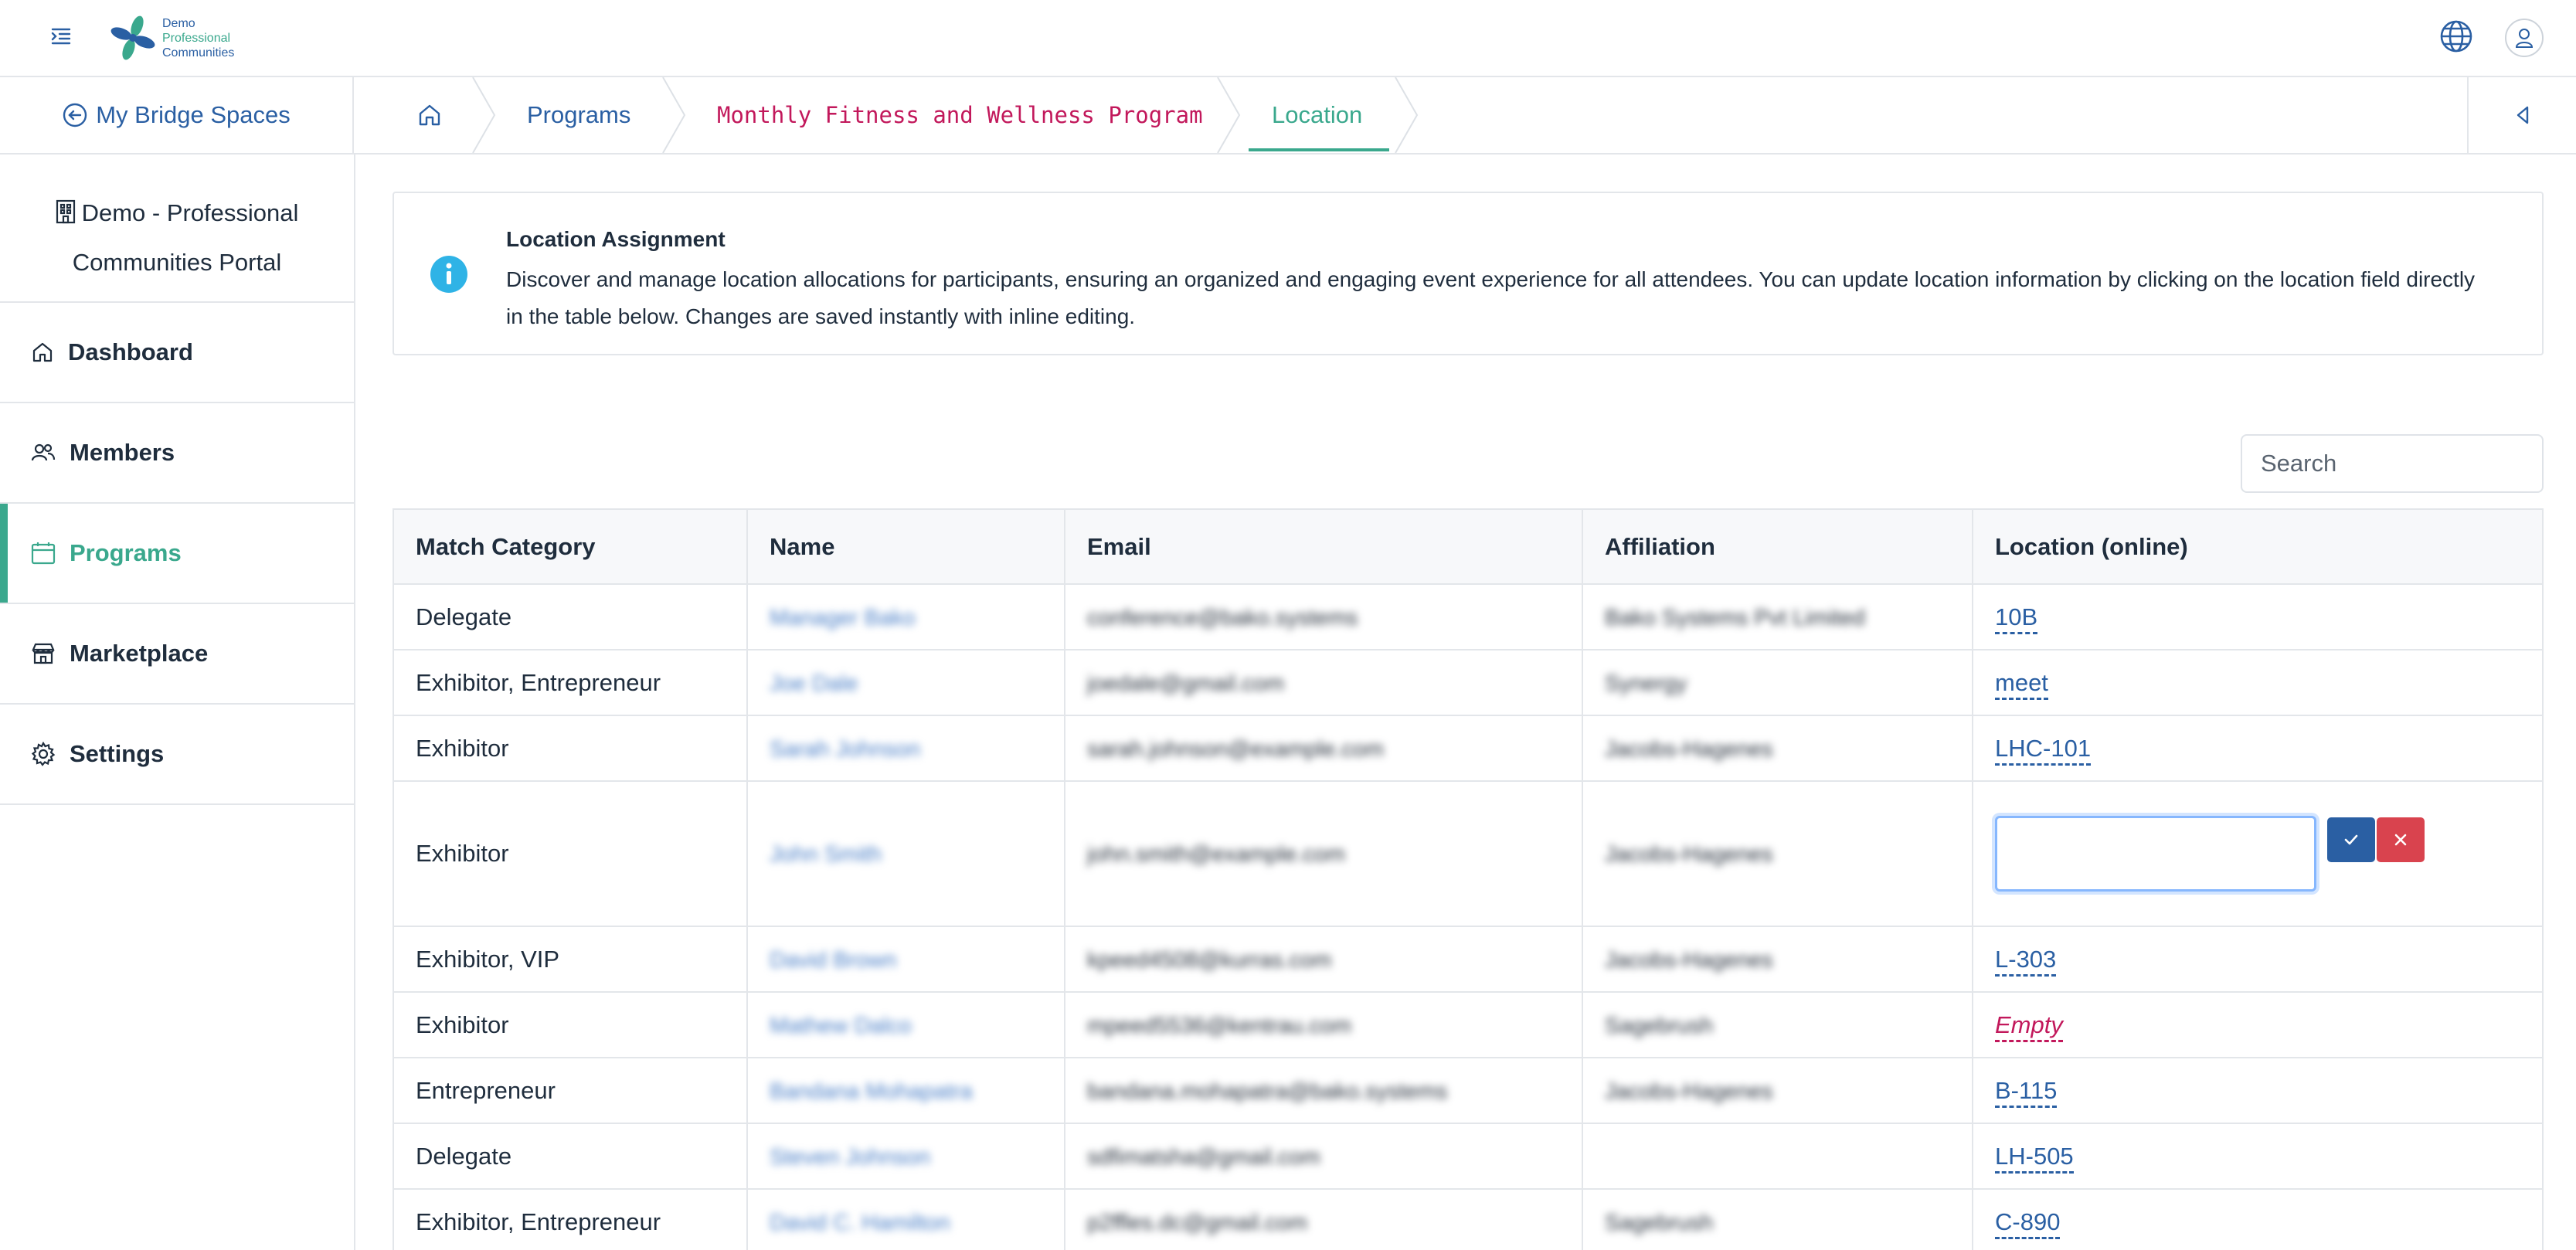 This screenshot has width=2576, height=1250. I want to click on cell-location: C-890, so click(2257, 1219).